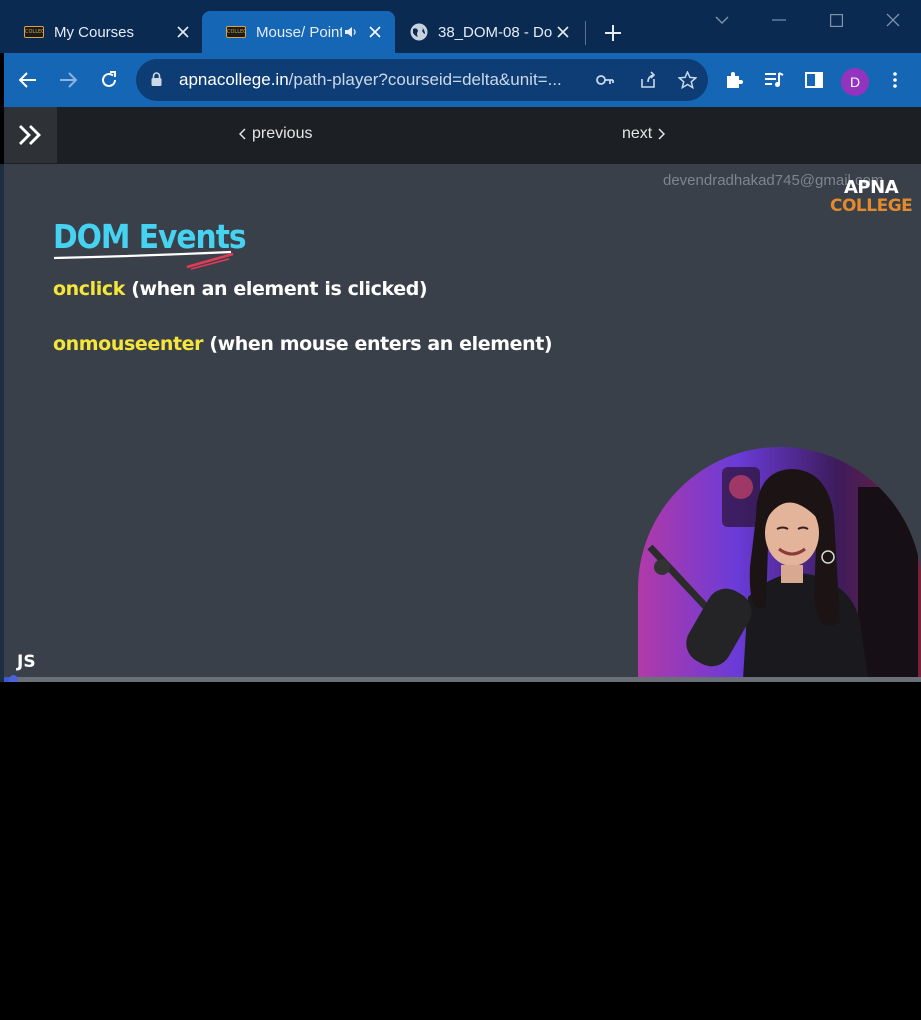 The image size is (921, 1020). Describe the element at coordinates (242, 134) in the screenshot. I see `chevron-left-icon` at that location.